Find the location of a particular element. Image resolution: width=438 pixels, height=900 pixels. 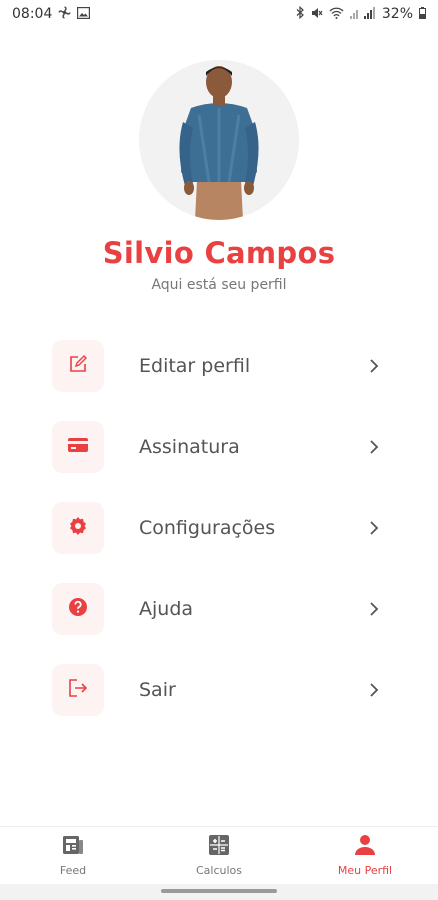

menu-item-assinatura: Assinatura is located at coordinates (219, 446).